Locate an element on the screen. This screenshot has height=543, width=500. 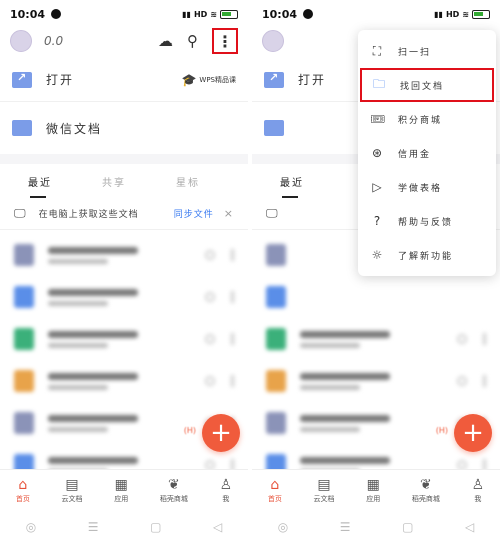
menu-item-recover-docs: 🗀 找回文档 is located at coordinates (427, 85).